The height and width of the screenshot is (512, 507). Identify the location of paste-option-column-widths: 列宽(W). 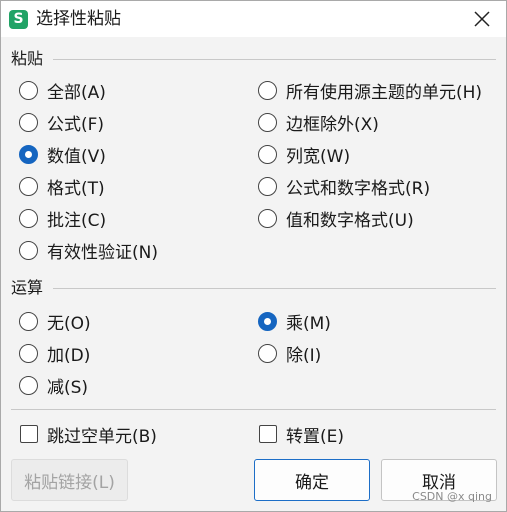
(304, 154).